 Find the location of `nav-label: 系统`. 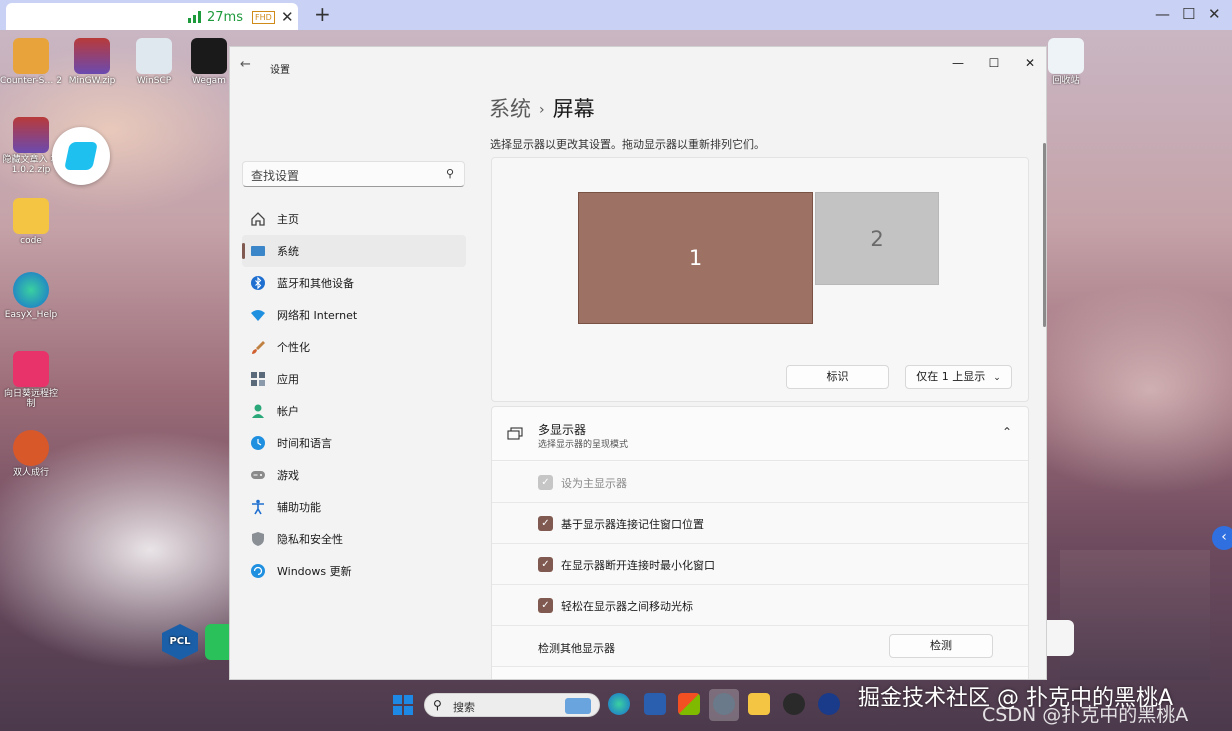

nav-label: 系统 is located at coordinates (288, 251).